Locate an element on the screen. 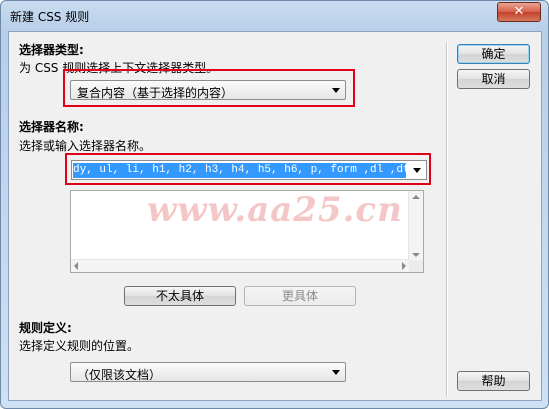 The width and height of the screenshot is (549, 409). scrollbar-corner is located at coordinates (416, 266).